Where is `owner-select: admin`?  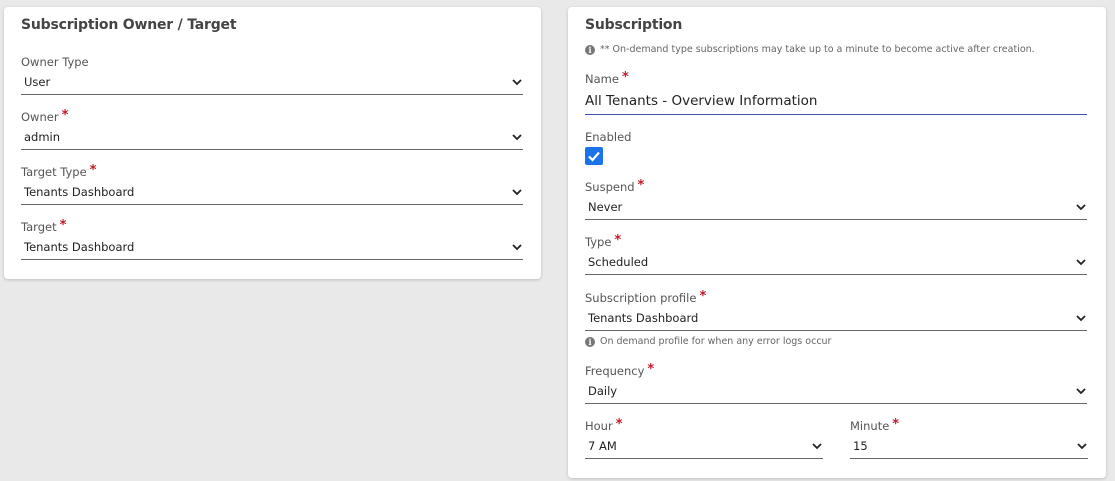 owner-select: admin is located at coordinates (272, 139).